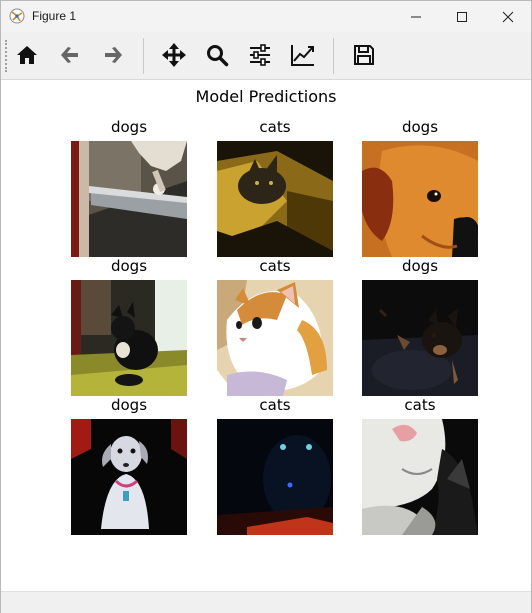 This screenshot has height=613, width=532. I want to click on pan-button, so click(174, 55).